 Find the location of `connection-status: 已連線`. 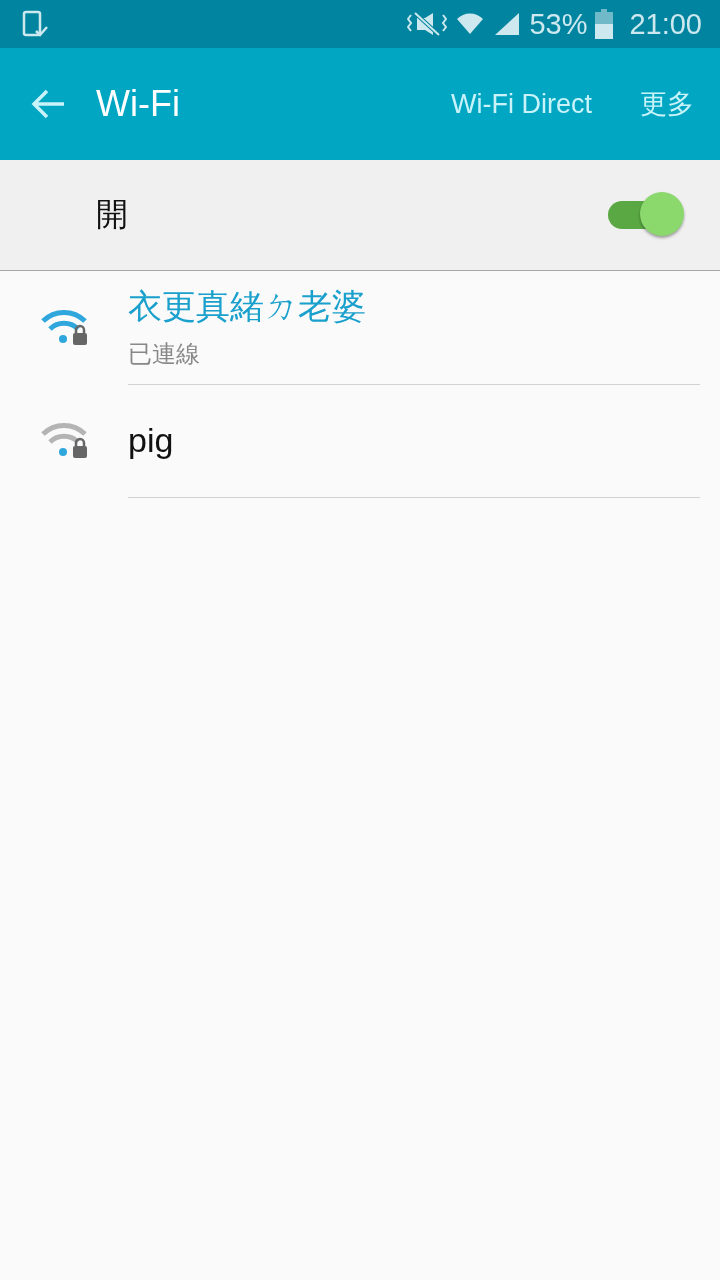

connection-status: 已連線 is located at coordinates (164, 354).